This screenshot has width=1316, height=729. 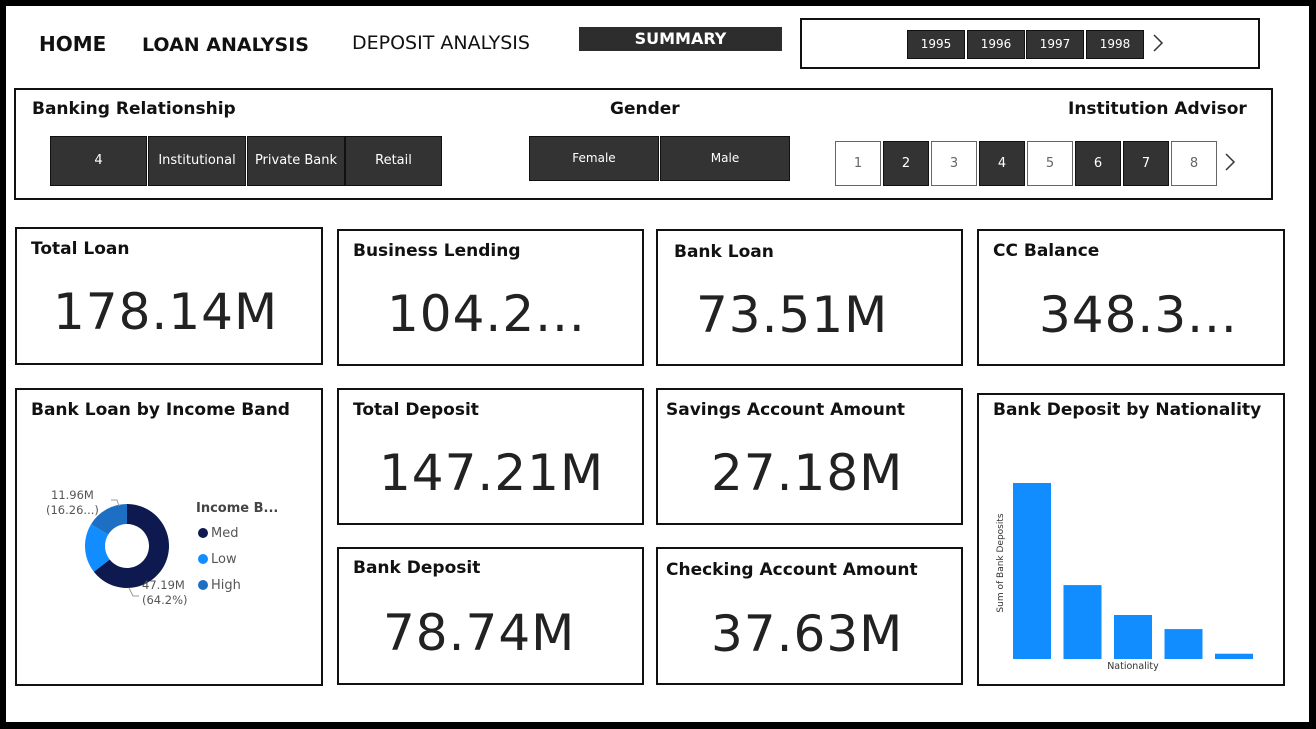 I want to click on gender-title: Gender, so click(x=645, y=109).